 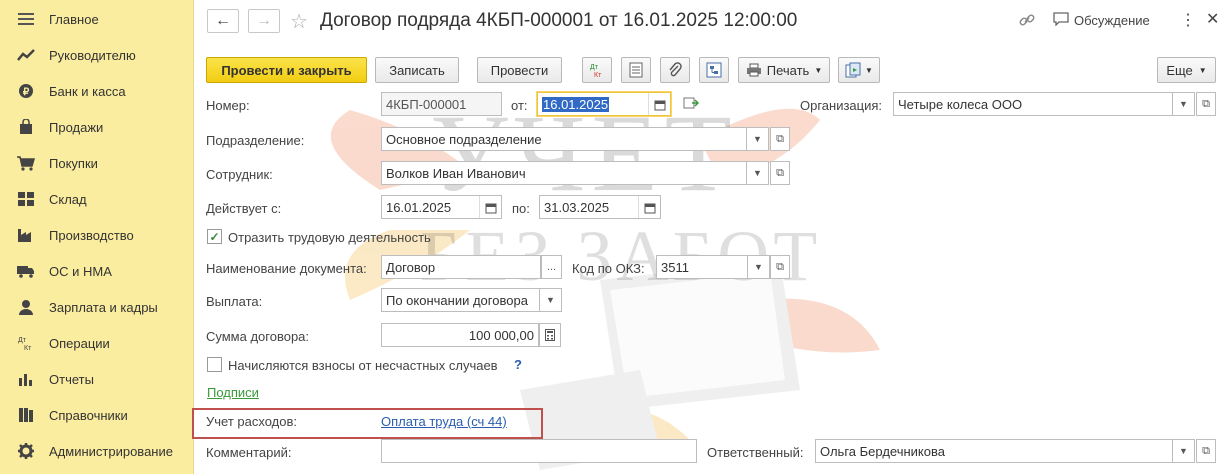 What do you see at coordinates (419, 207) in the screenshot?
I see `valid-from-value: 16.01.2025` at bounding box center [419, 207].